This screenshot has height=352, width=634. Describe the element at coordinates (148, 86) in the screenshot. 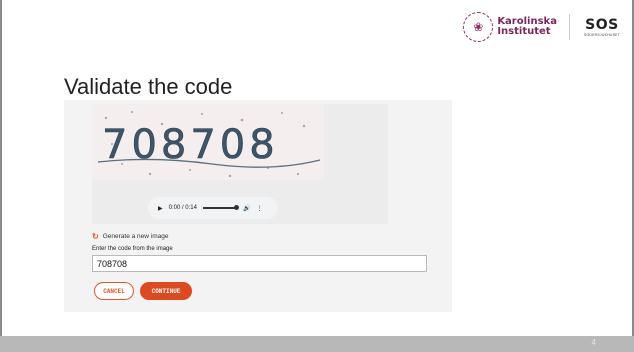

I see `slide-title: Validate the code` at that location.